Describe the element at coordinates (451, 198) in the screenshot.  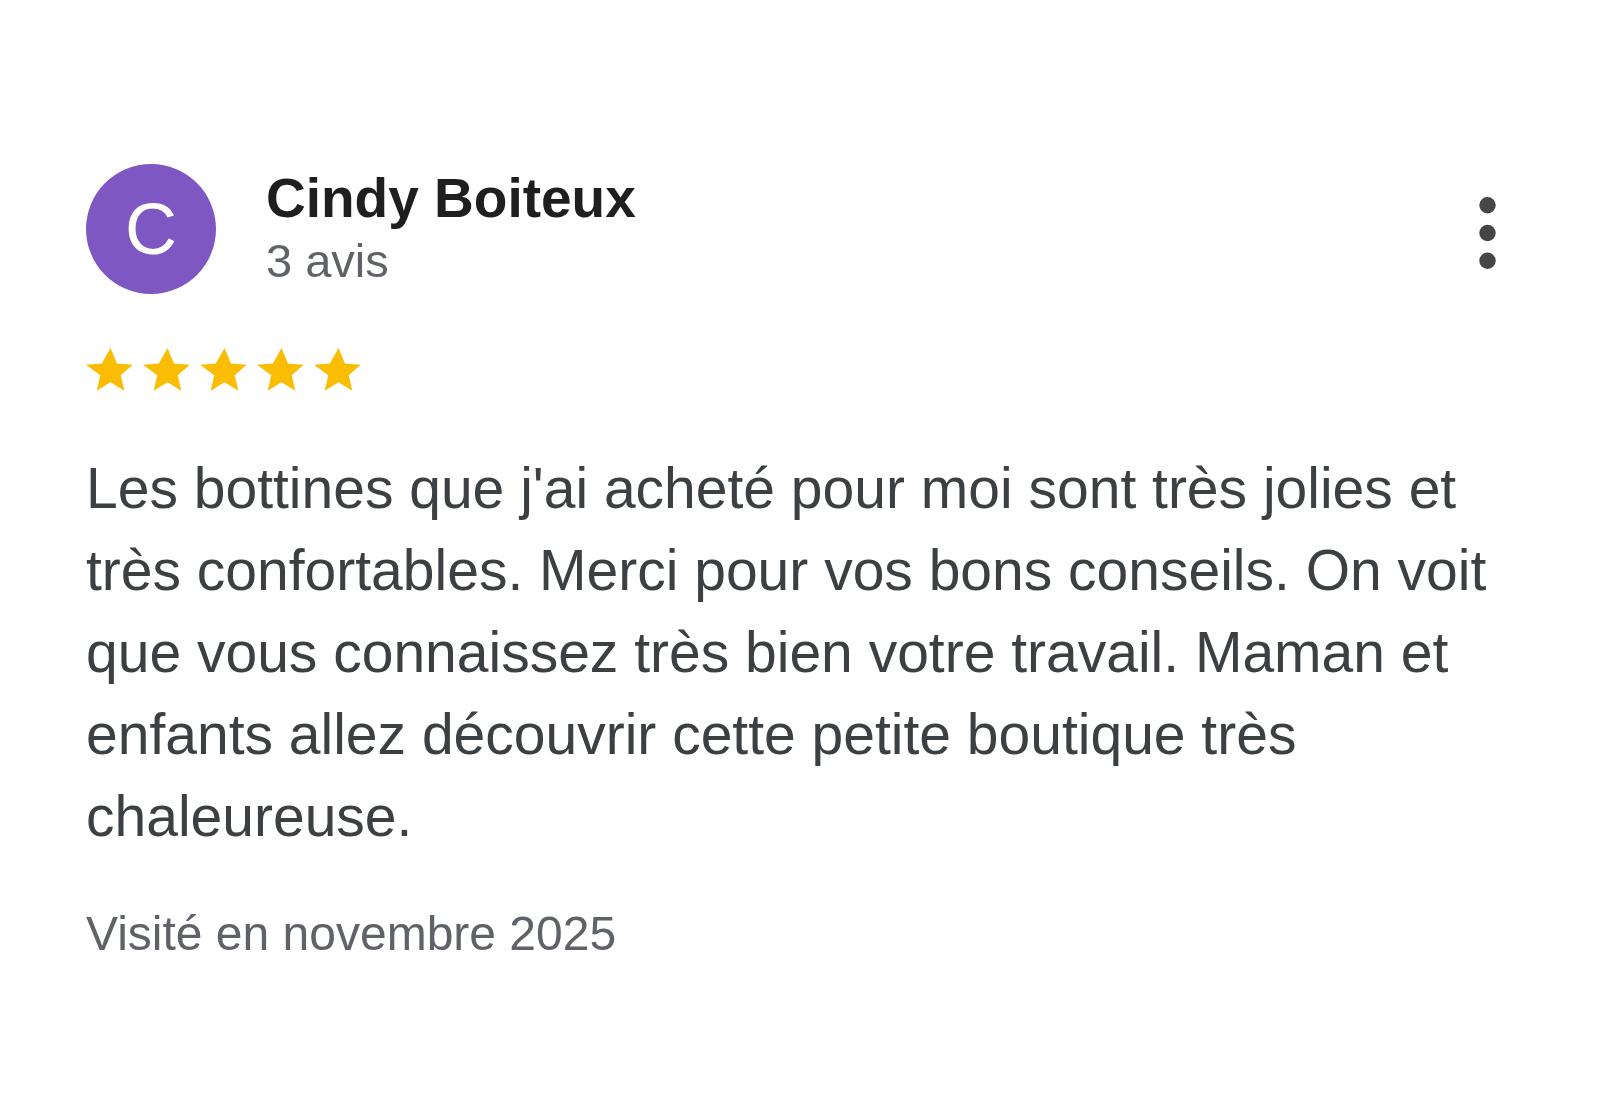
I see `author-name: Cindy Boiteux` at that location.